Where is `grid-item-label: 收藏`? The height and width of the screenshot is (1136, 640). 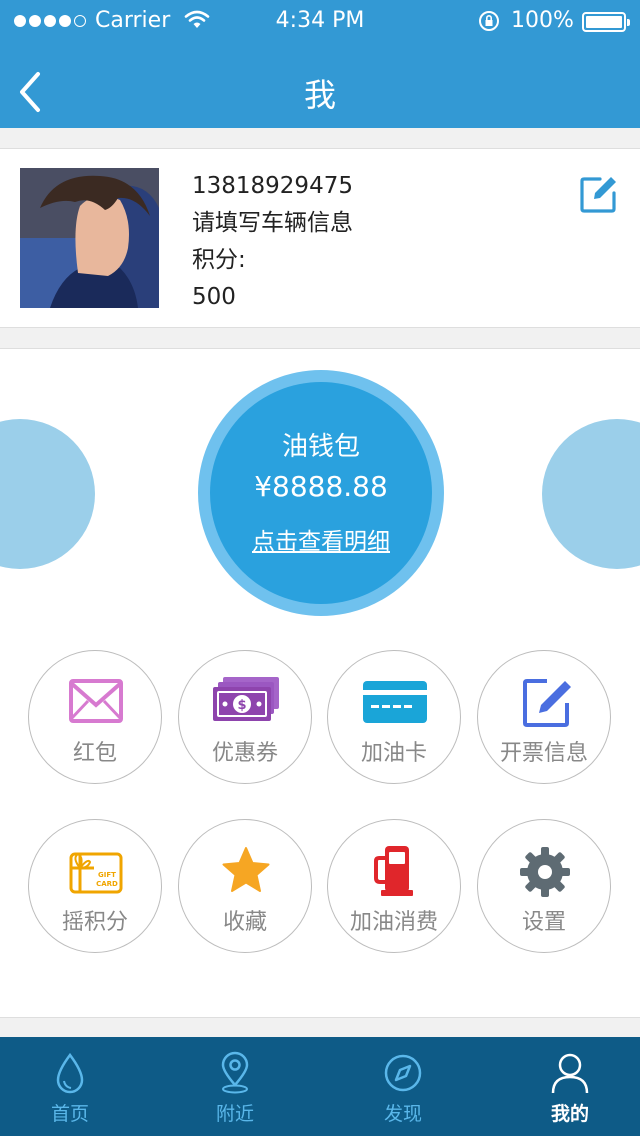 grid-item-label: 收藏 is located at coordinates (244, 922).